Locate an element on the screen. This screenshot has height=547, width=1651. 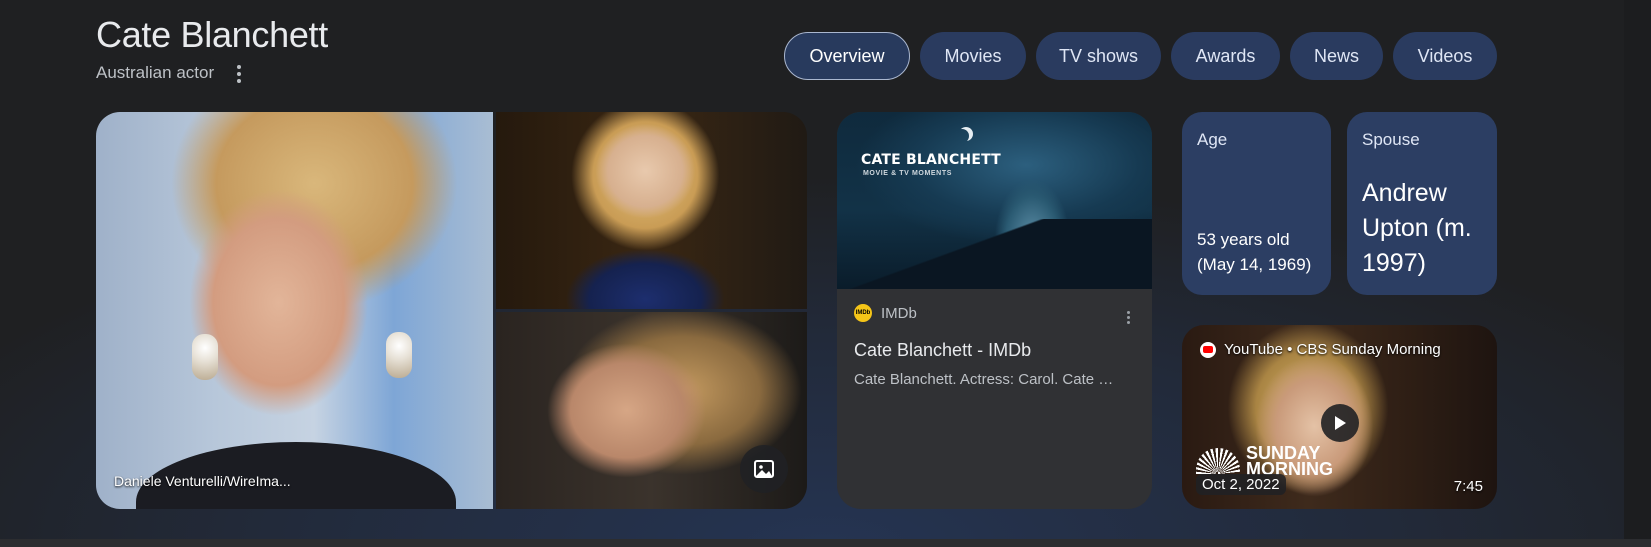
tab-awards: Awards is located at coordinates (1225, 56).